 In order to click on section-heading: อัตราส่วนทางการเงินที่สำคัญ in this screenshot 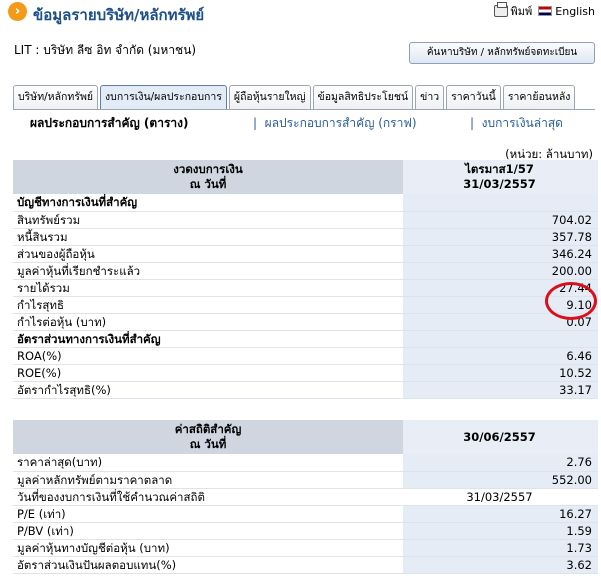, I will do `click(305, 339)`.